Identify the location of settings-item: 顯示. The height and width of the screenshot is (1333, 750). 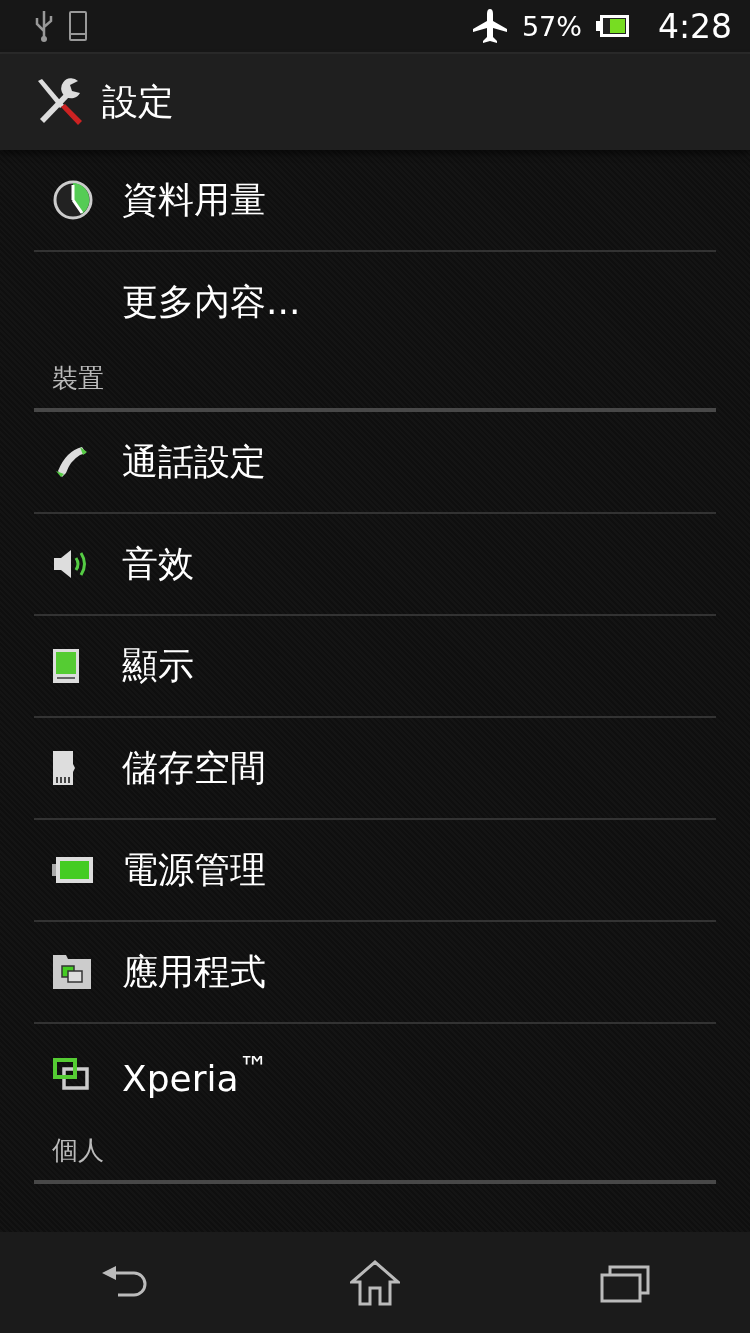
(375, 667).